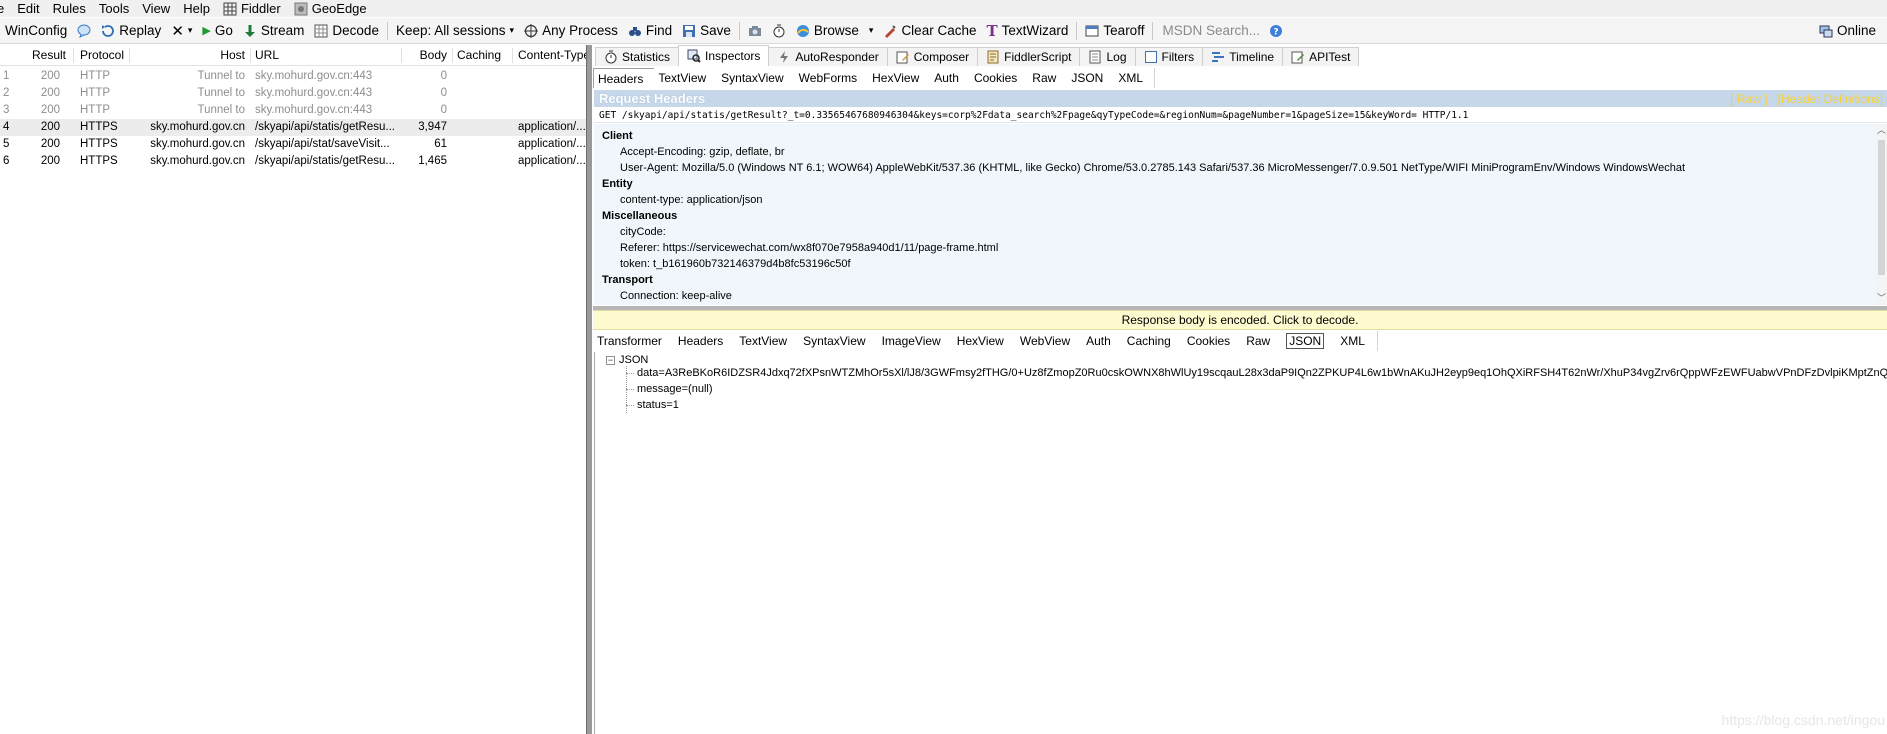  What do you see at coordinates (900, 78) in the screenshot?
I see `request-tab-hexview: HexView` at bounding box center [900, 78].